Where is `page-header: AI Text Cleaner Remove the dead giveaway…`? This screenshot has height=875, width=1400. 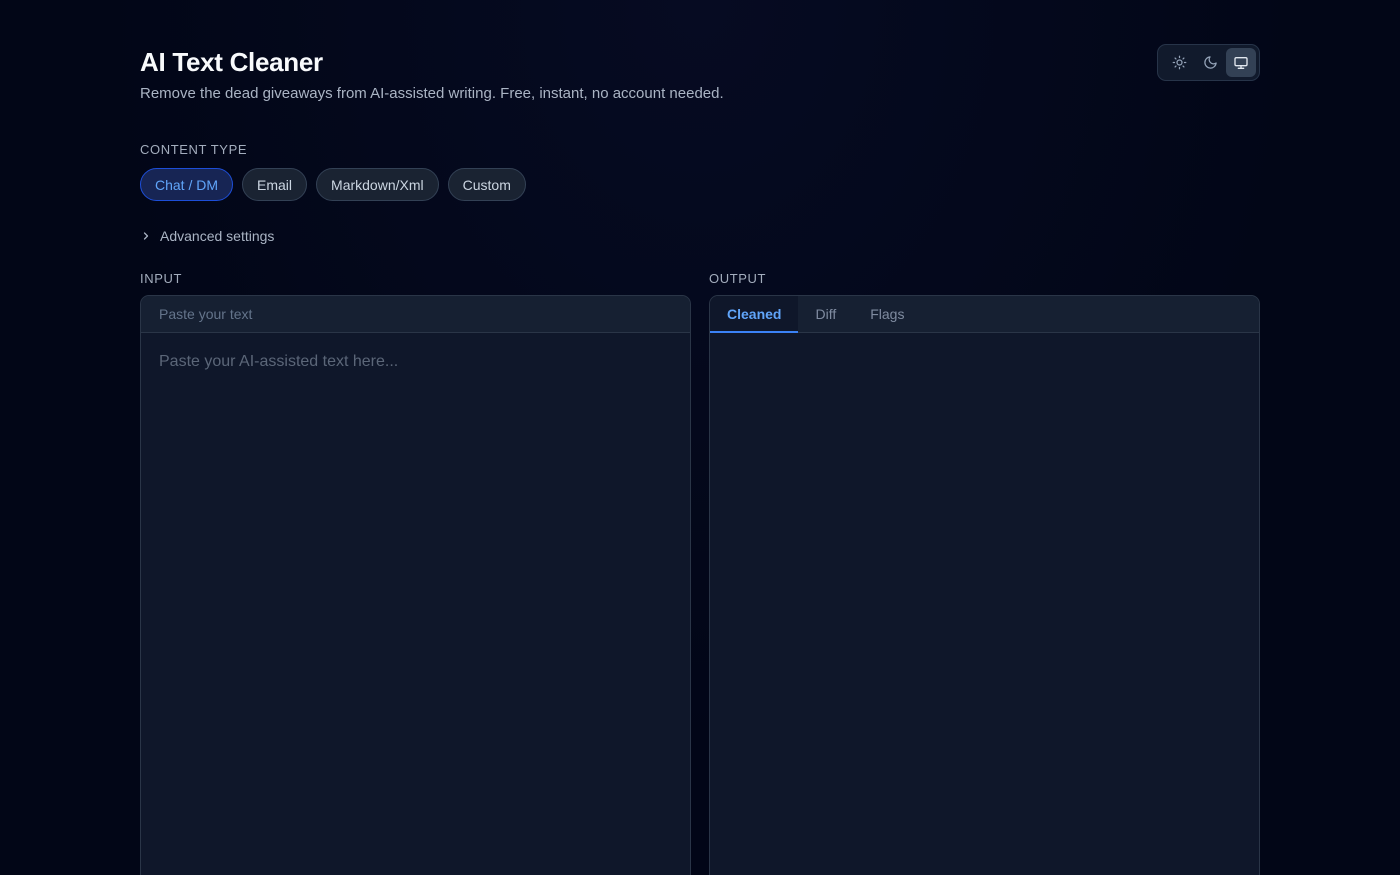 page-header: AI Text Cleaner Remove the dead giveaway… is located at coordinates (700, 52).